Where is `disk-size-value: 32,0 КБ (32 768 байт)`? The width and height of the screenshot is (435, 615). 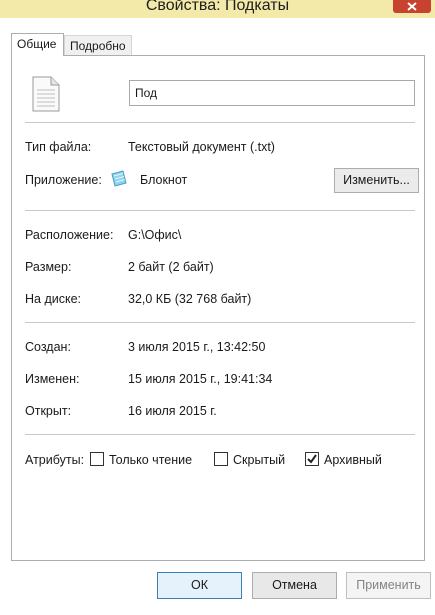
disk-size-value: 32,0 КБ (32 768 байт) is located at coordinates (190, 299).